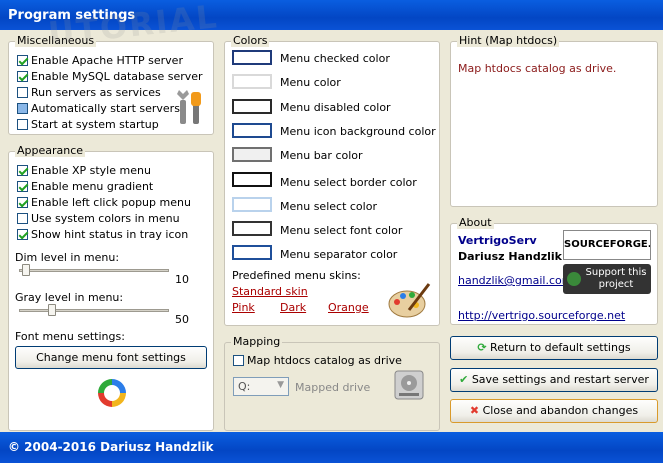 The height and width of the screenshot is (463, 663). Describe the element at coordinates (270, 291) in the screenshot. I see `skin-standard-link: Standard skin` at that location.